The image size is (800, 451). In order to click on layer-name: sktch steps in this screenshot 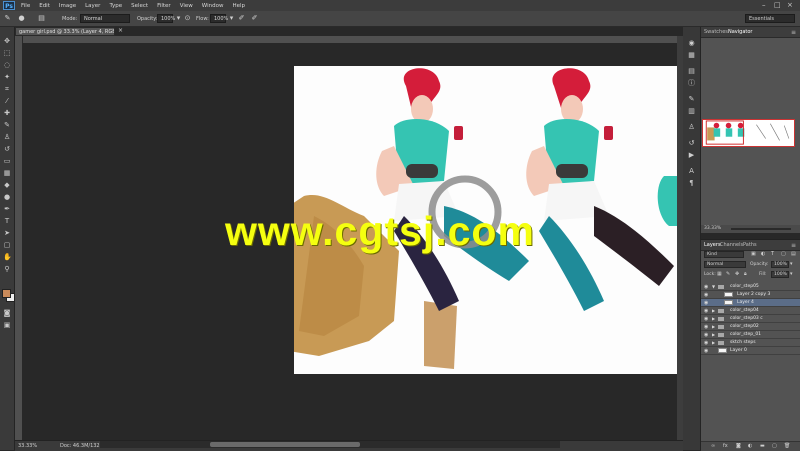, I will do `click(743, 342)`.